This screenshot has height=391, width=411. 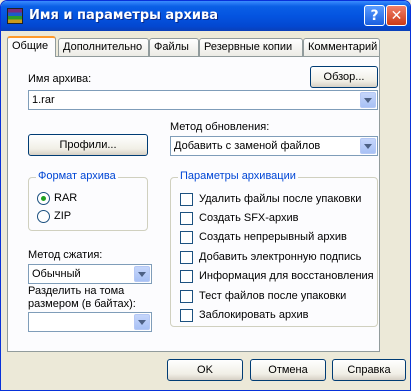 I want to click on option-label: Информация для восстановления, so click(x=286, y=276).